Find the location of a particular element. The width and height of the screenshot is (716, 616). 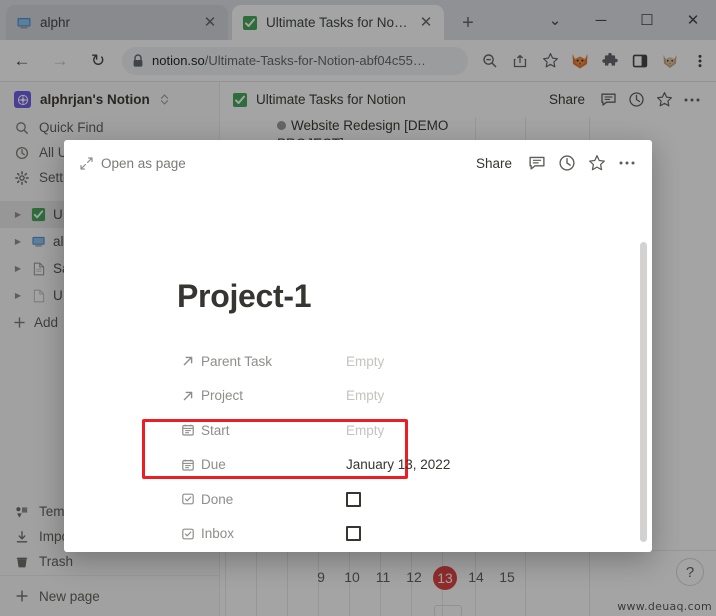

task-title: Project-1 is located at coordinates (244, 296).